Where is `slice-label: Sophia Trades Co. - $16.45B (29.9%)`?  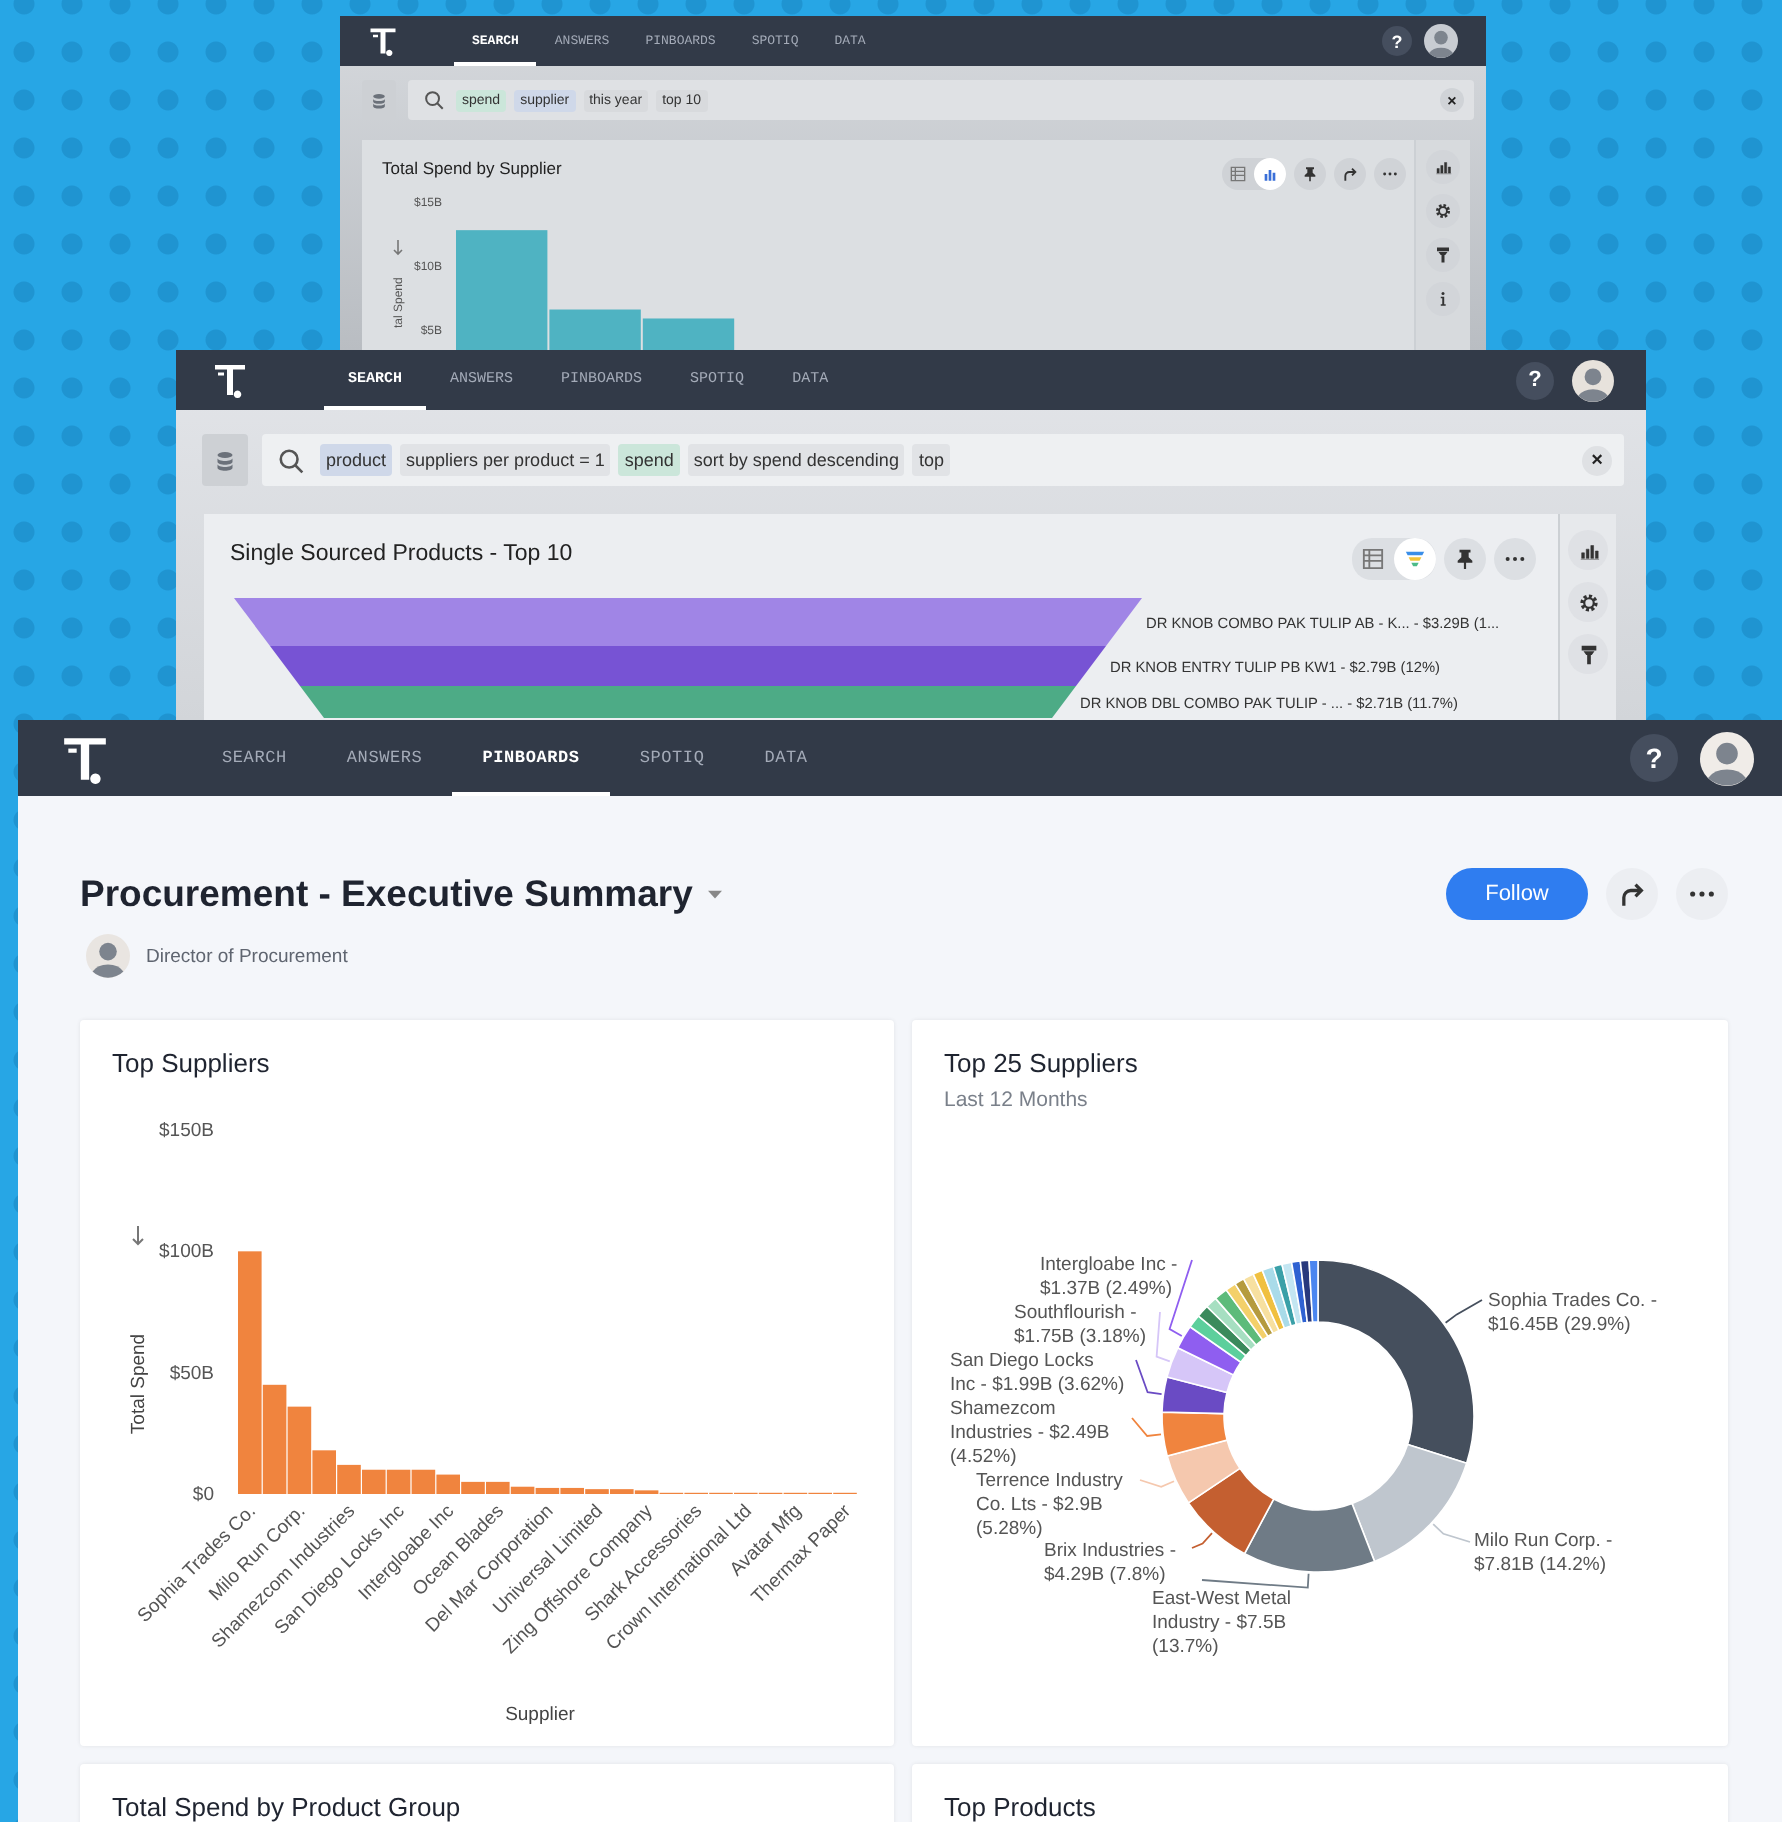
slice-label: Sophia Trades Co. - $16.45B (29.9%) is located at coordinates (1572, 1313).